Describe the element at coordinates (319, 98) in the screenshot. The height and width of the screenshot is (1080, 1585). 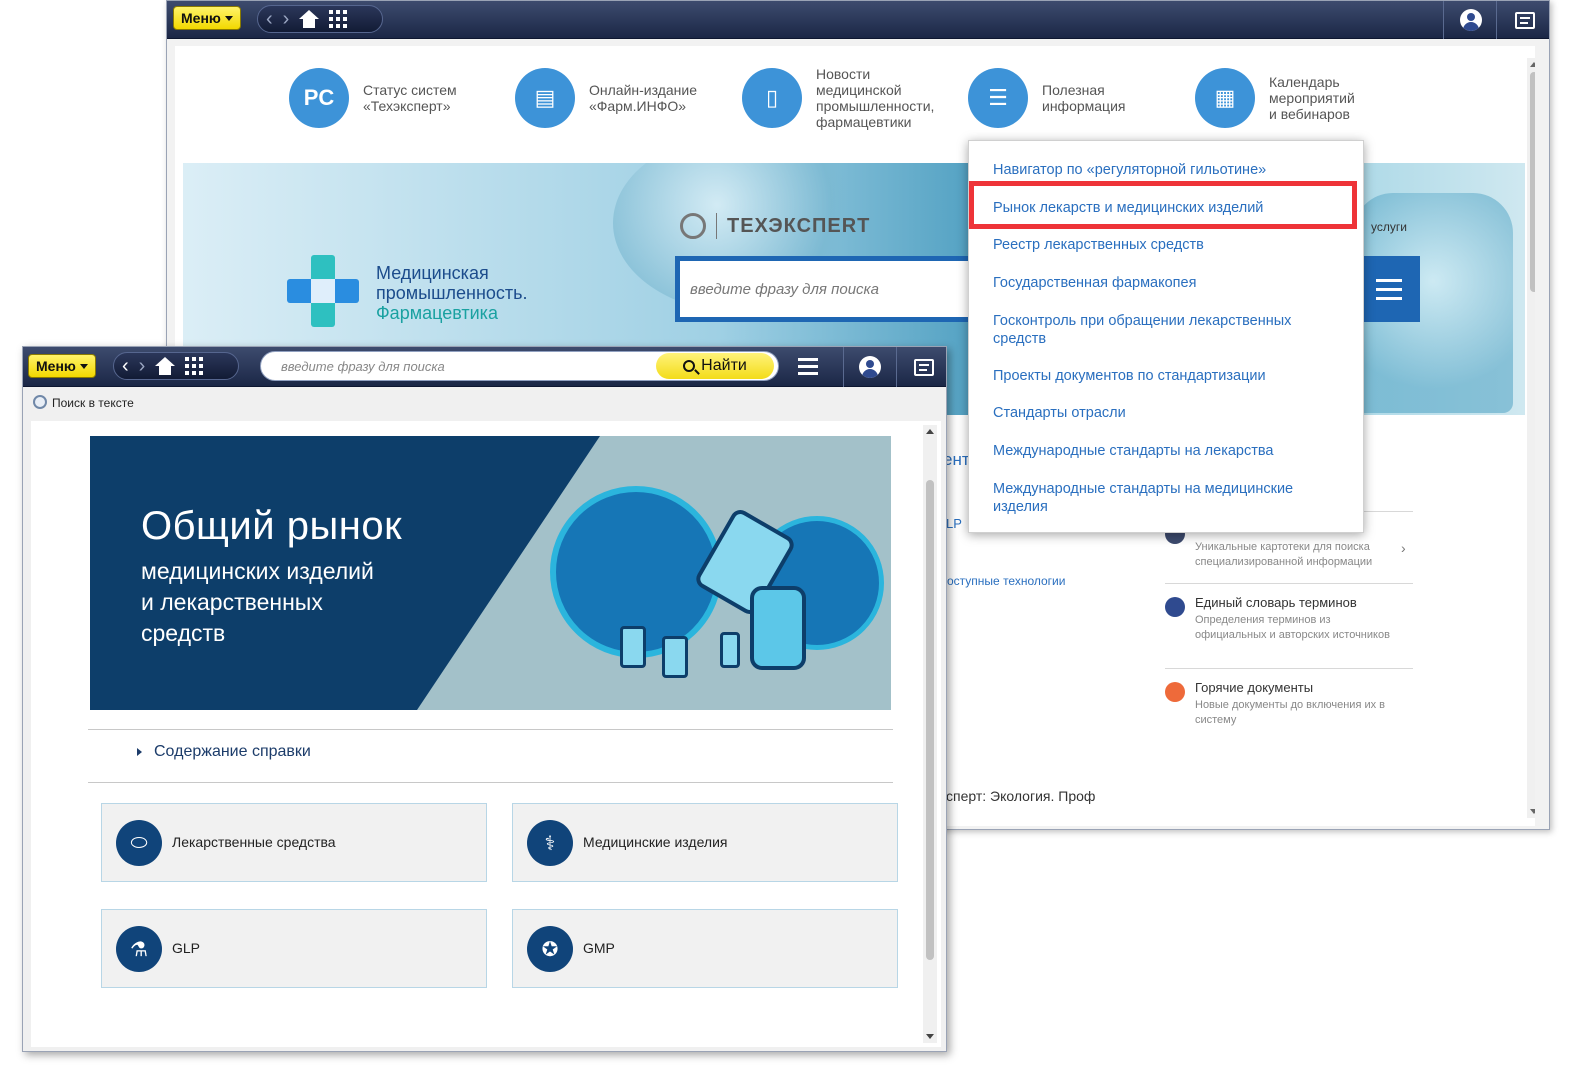
I see `rs-status-icon: PC` at that location.